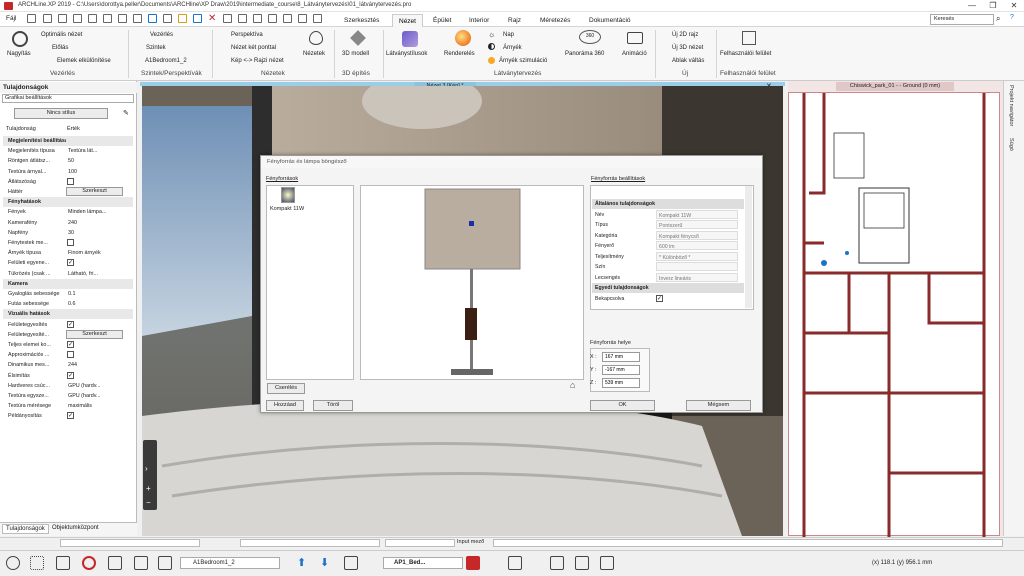 This screenshot has height=576, width=1024. What do you see at coordinates (697, 266) in the screenshot?
I see `setting-value` at bounding box center [697, 266].